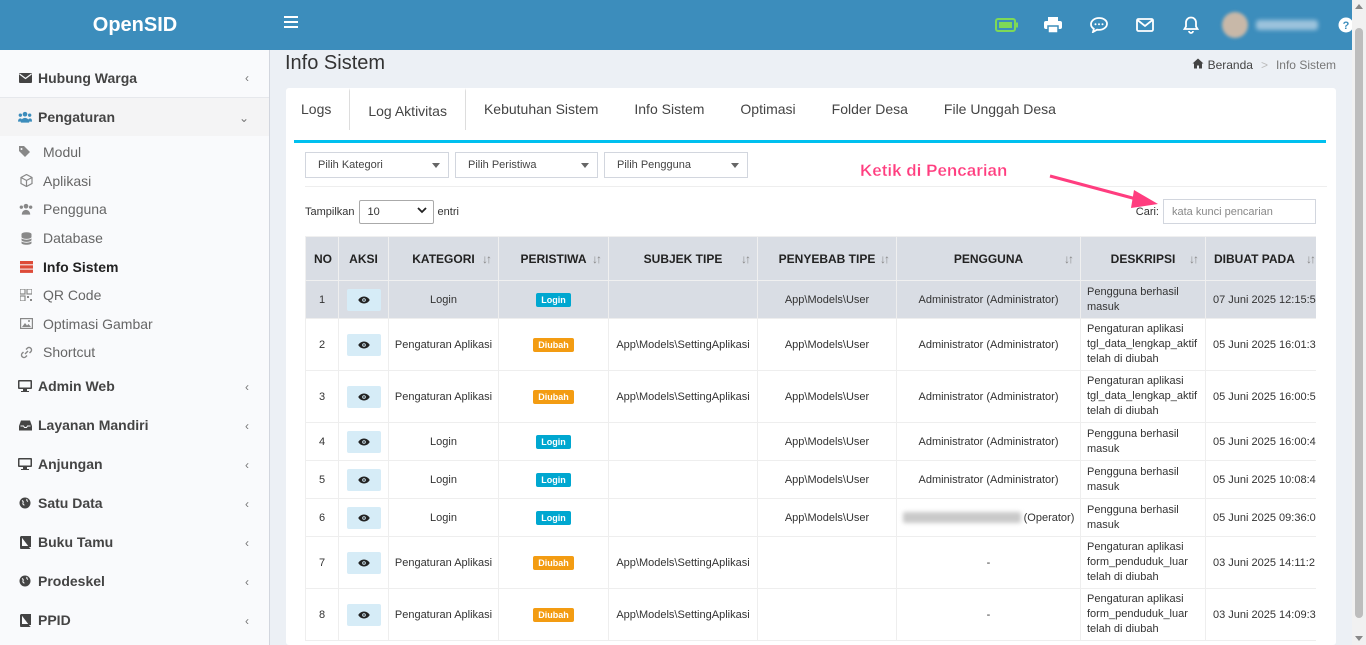 The height and width of the screenshot is (645, 1366). Describe the element at coordinates (1135, 381) in the screenshot. I see `cell-deskripsi-line: Pengaturan aplikasi` at that location.